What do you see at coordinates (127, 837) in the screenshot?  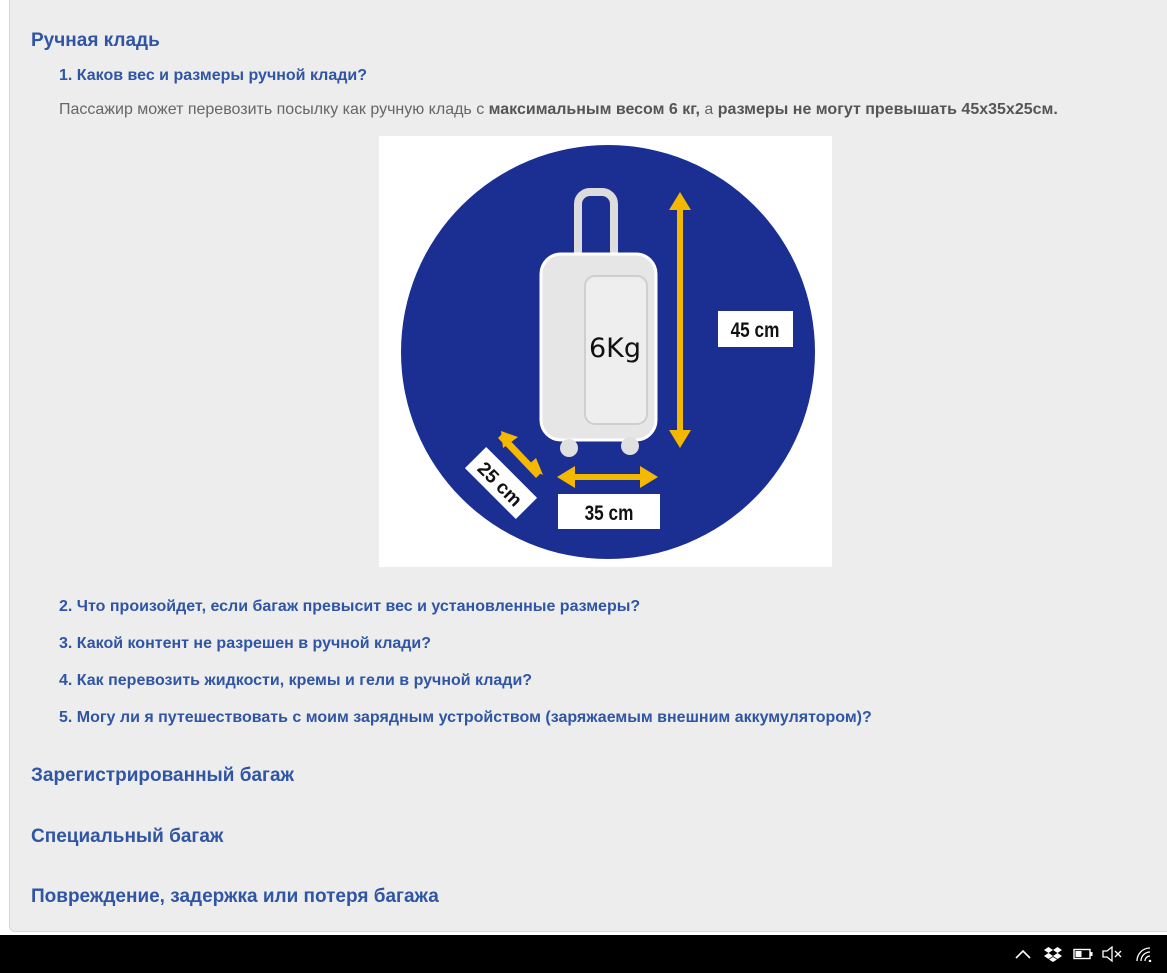 I see `section-special-baggage: Специальный багаж` at bounding box center [127, 837].